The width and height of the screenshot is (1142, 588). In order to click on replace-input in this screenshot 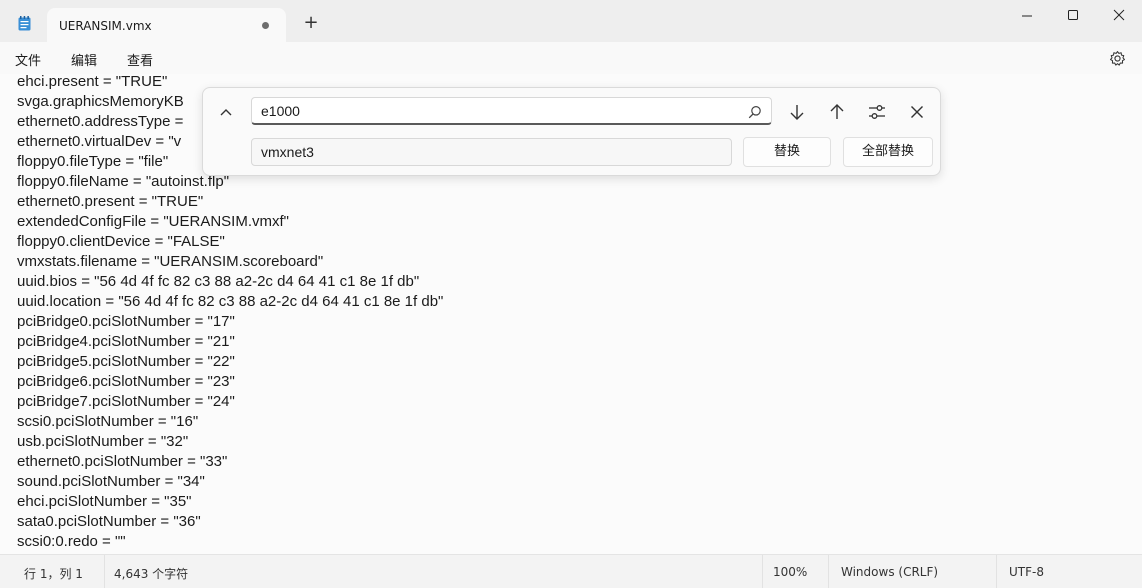, I will do `click(491, 152)`.